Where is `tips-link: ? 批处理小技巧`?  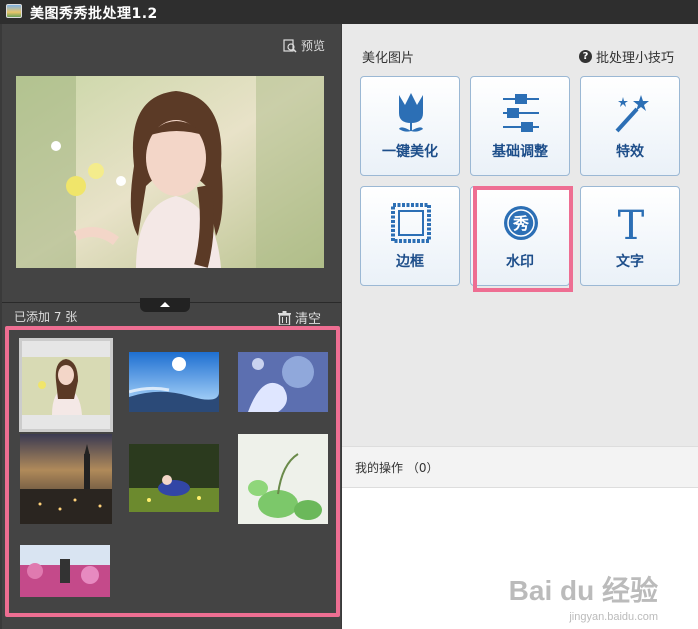 tips-link: ? 批处理小技巧 is located at coordinates (626, 56).